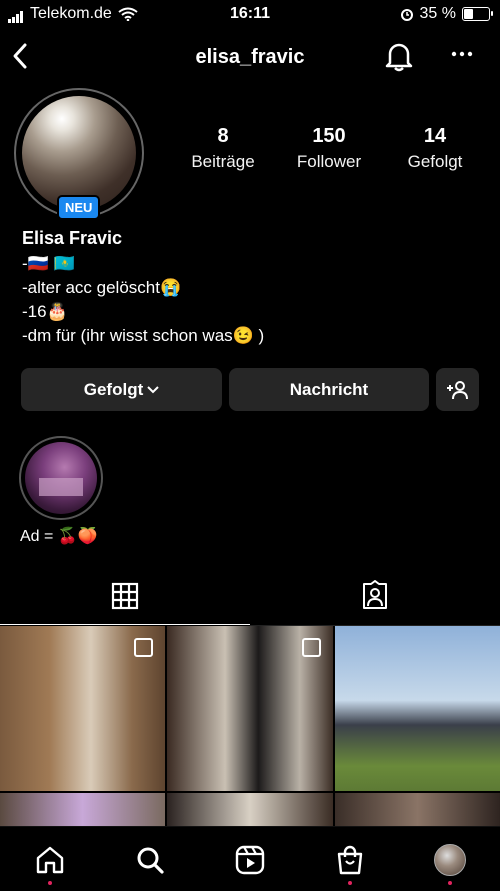 The image size is (500, 891). Describe the element at coordinates (462, 54) in the screenshot. I see `more-horizontal-icon` at that location.